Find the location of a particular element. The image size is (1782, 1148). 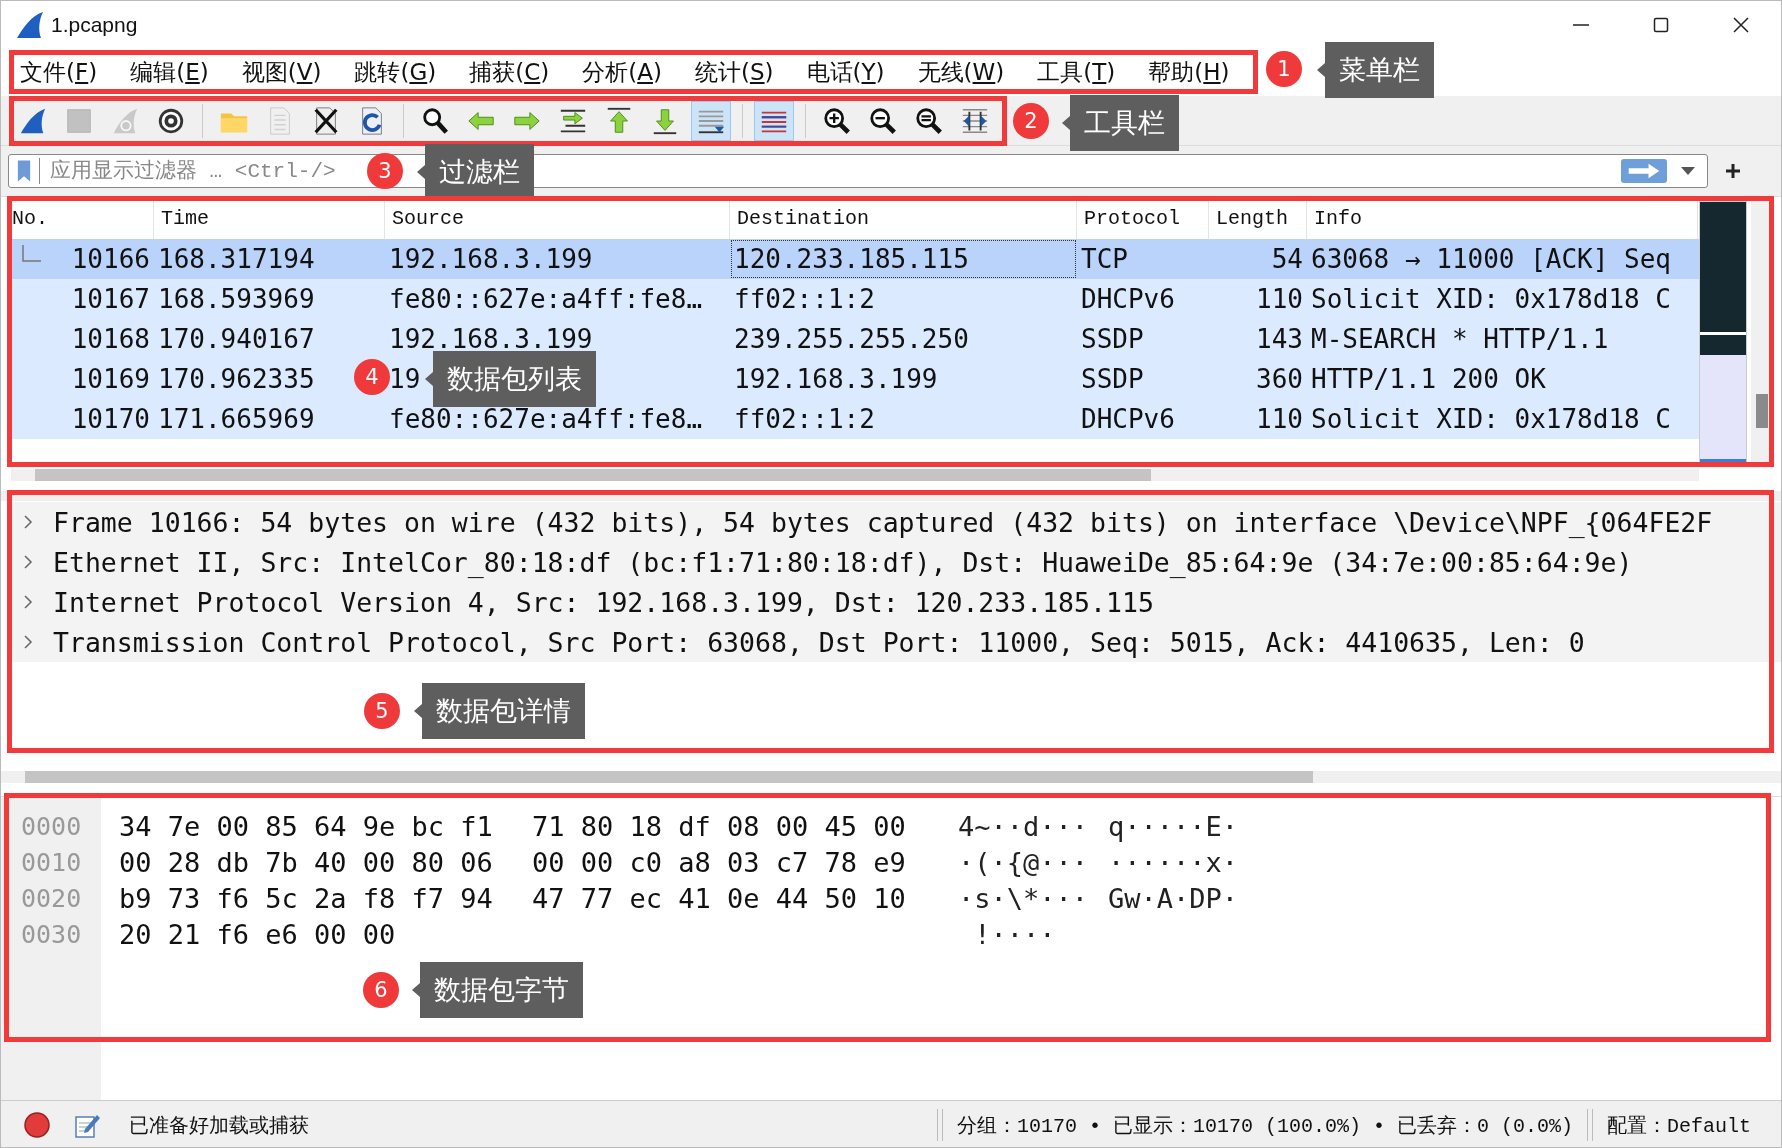

table-cell: 120.233.185.115 is located at coordinates (851, 259).